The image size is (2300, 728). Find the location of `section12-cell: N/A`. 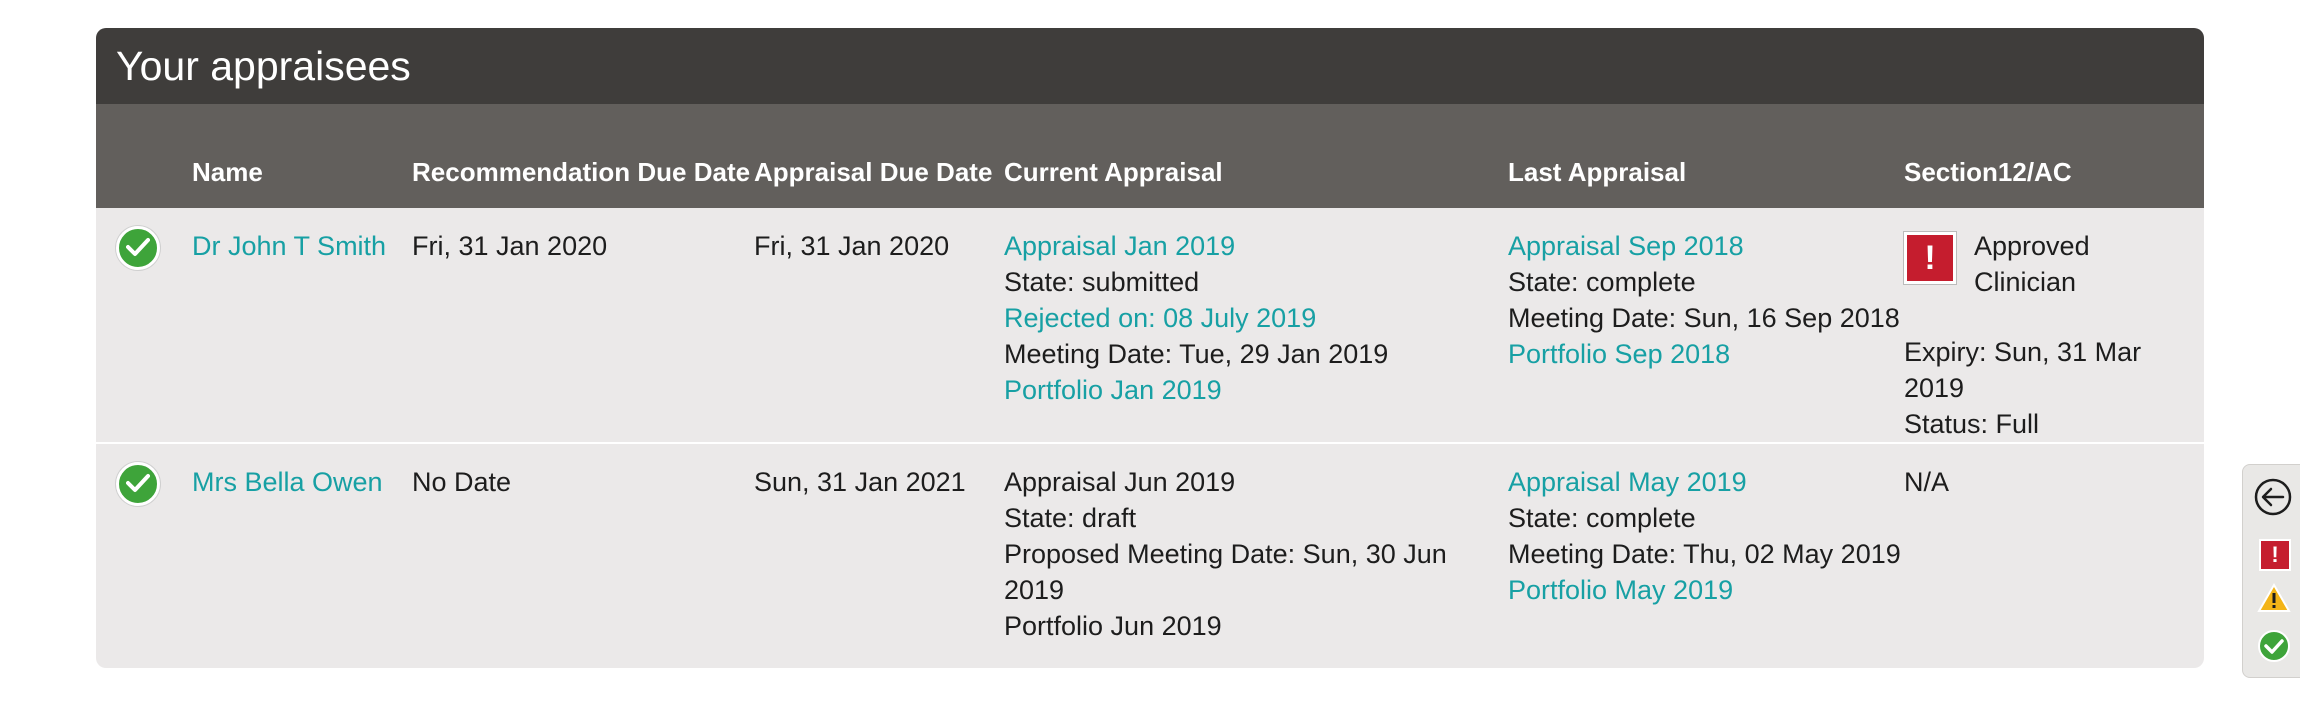

section12-cell: N/A is located at coordinates (2054, 555).